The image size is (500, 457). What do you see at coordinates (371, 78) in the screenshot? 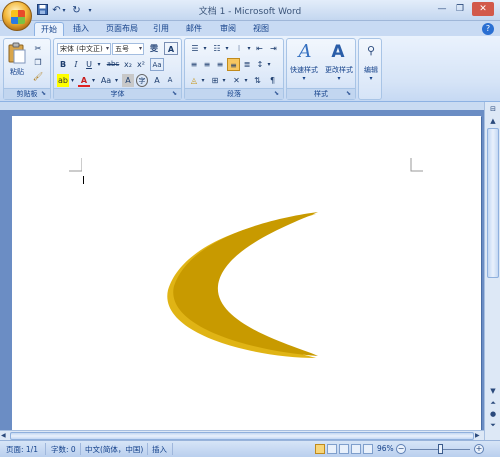
I see `editing-dropdown-icon: ▾` at bounding box center [371, 78].